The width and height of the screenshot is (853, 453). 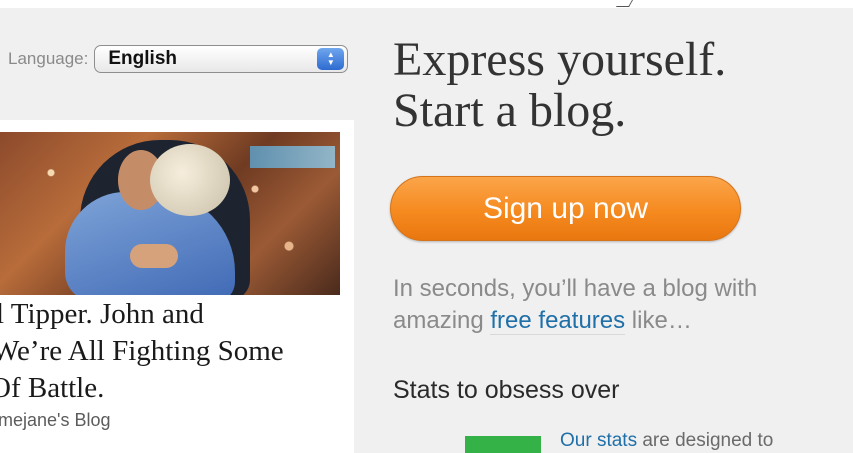 What do you see at coordinates (48, 58) in the screenshot?
I see `language-label: Language:` at bounding box center [48, 58].